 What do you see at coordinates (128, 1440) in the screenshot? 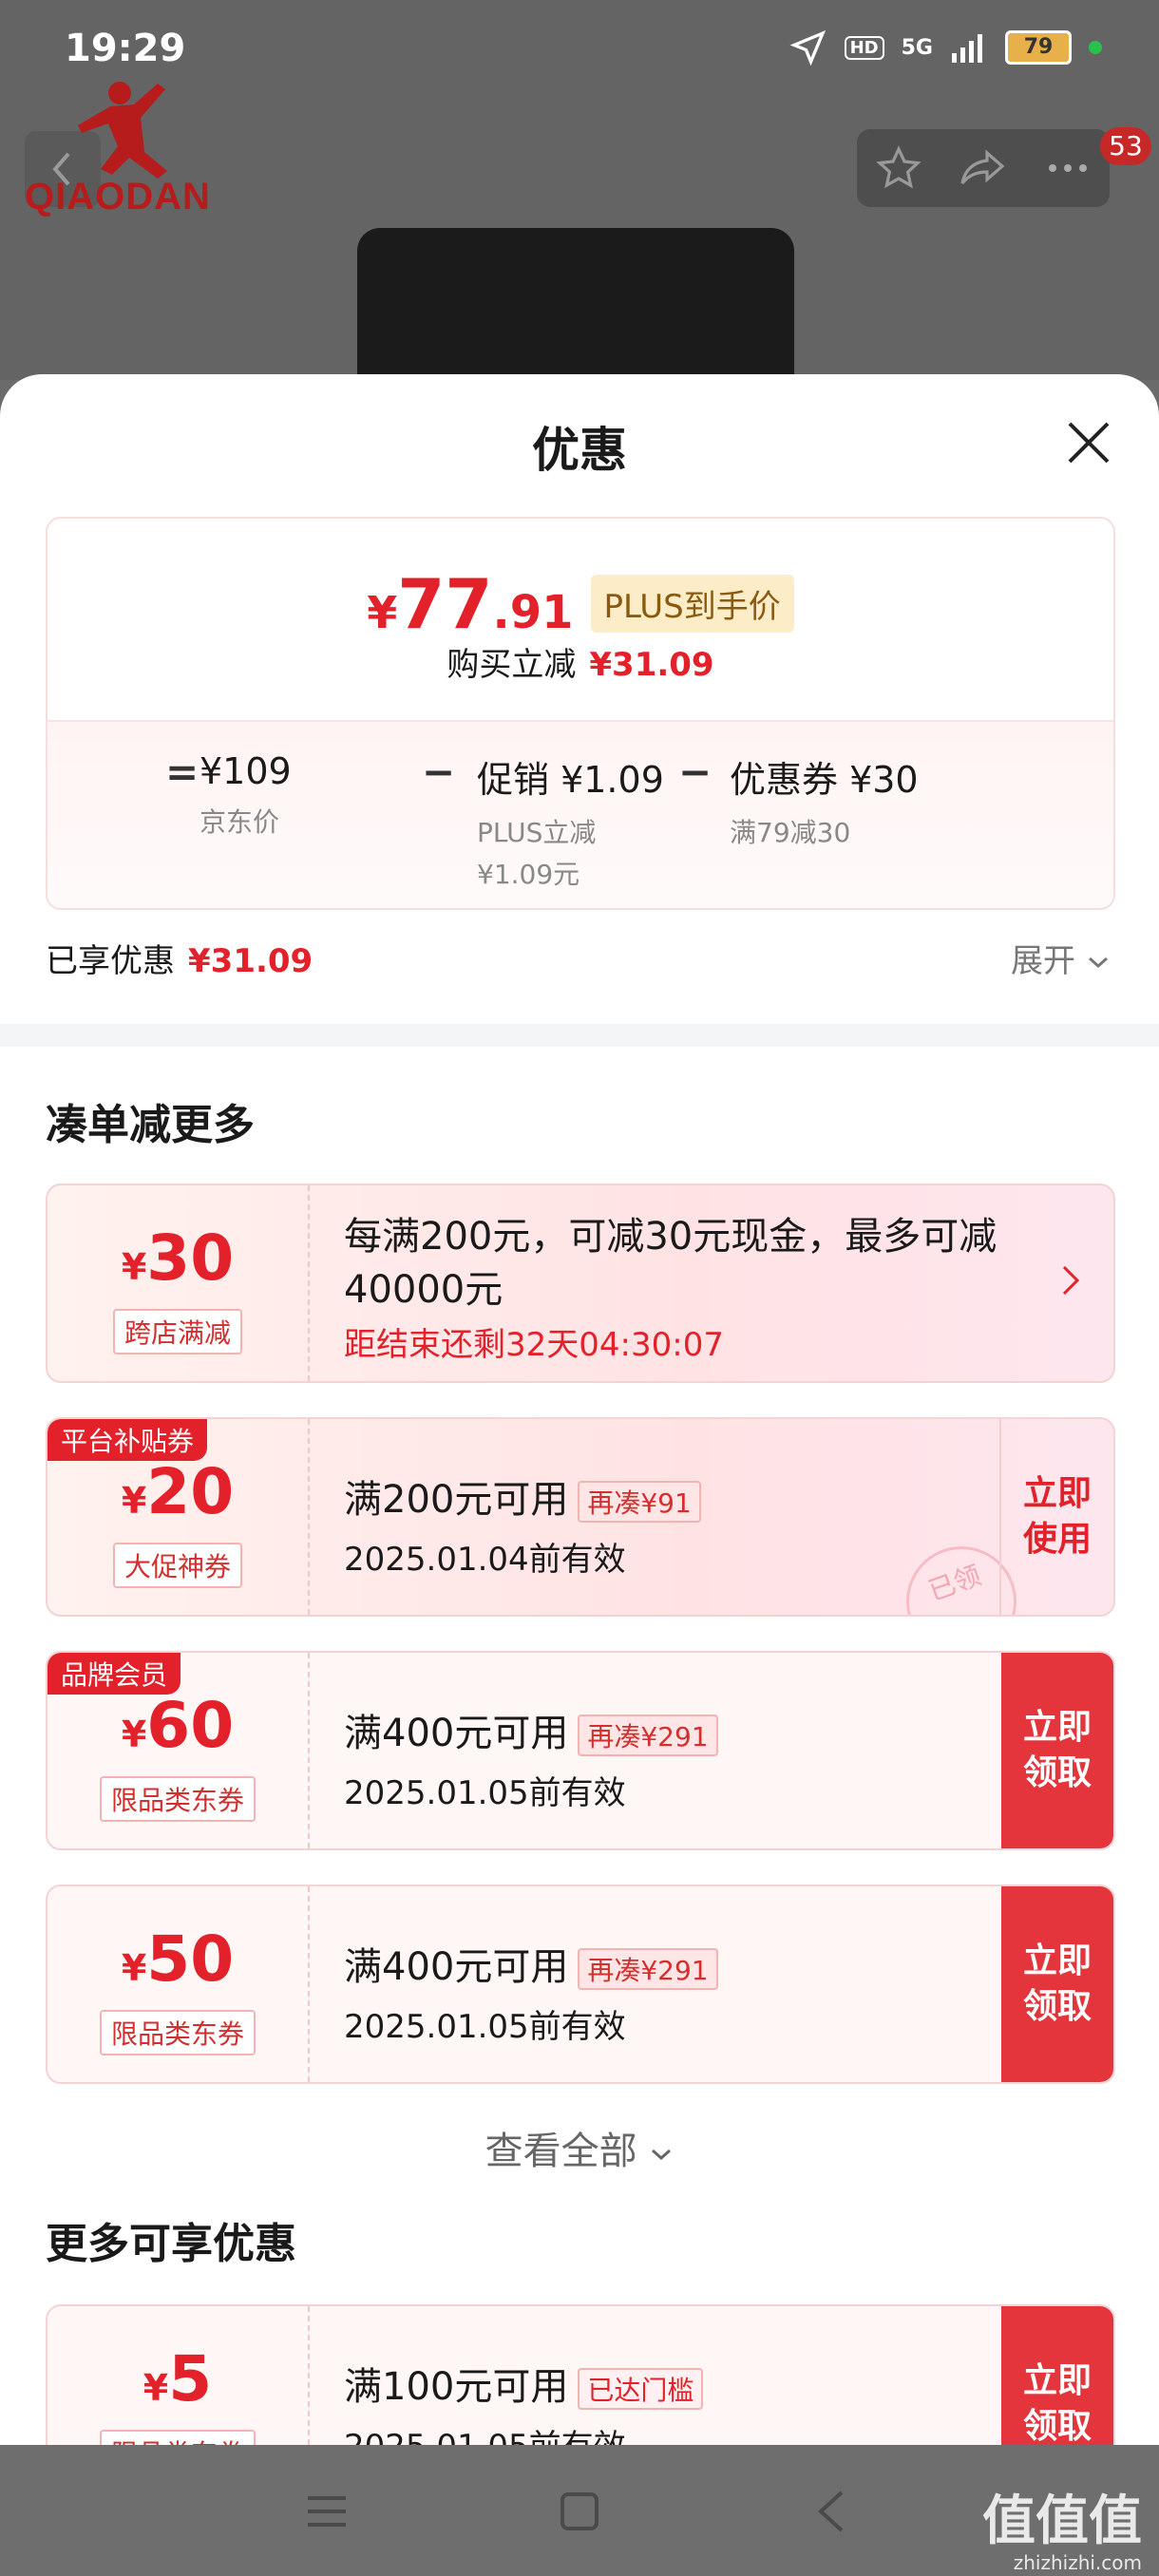
I see `coupon-corner-label: 平台补贴券` at bounding box center [128, 1440].